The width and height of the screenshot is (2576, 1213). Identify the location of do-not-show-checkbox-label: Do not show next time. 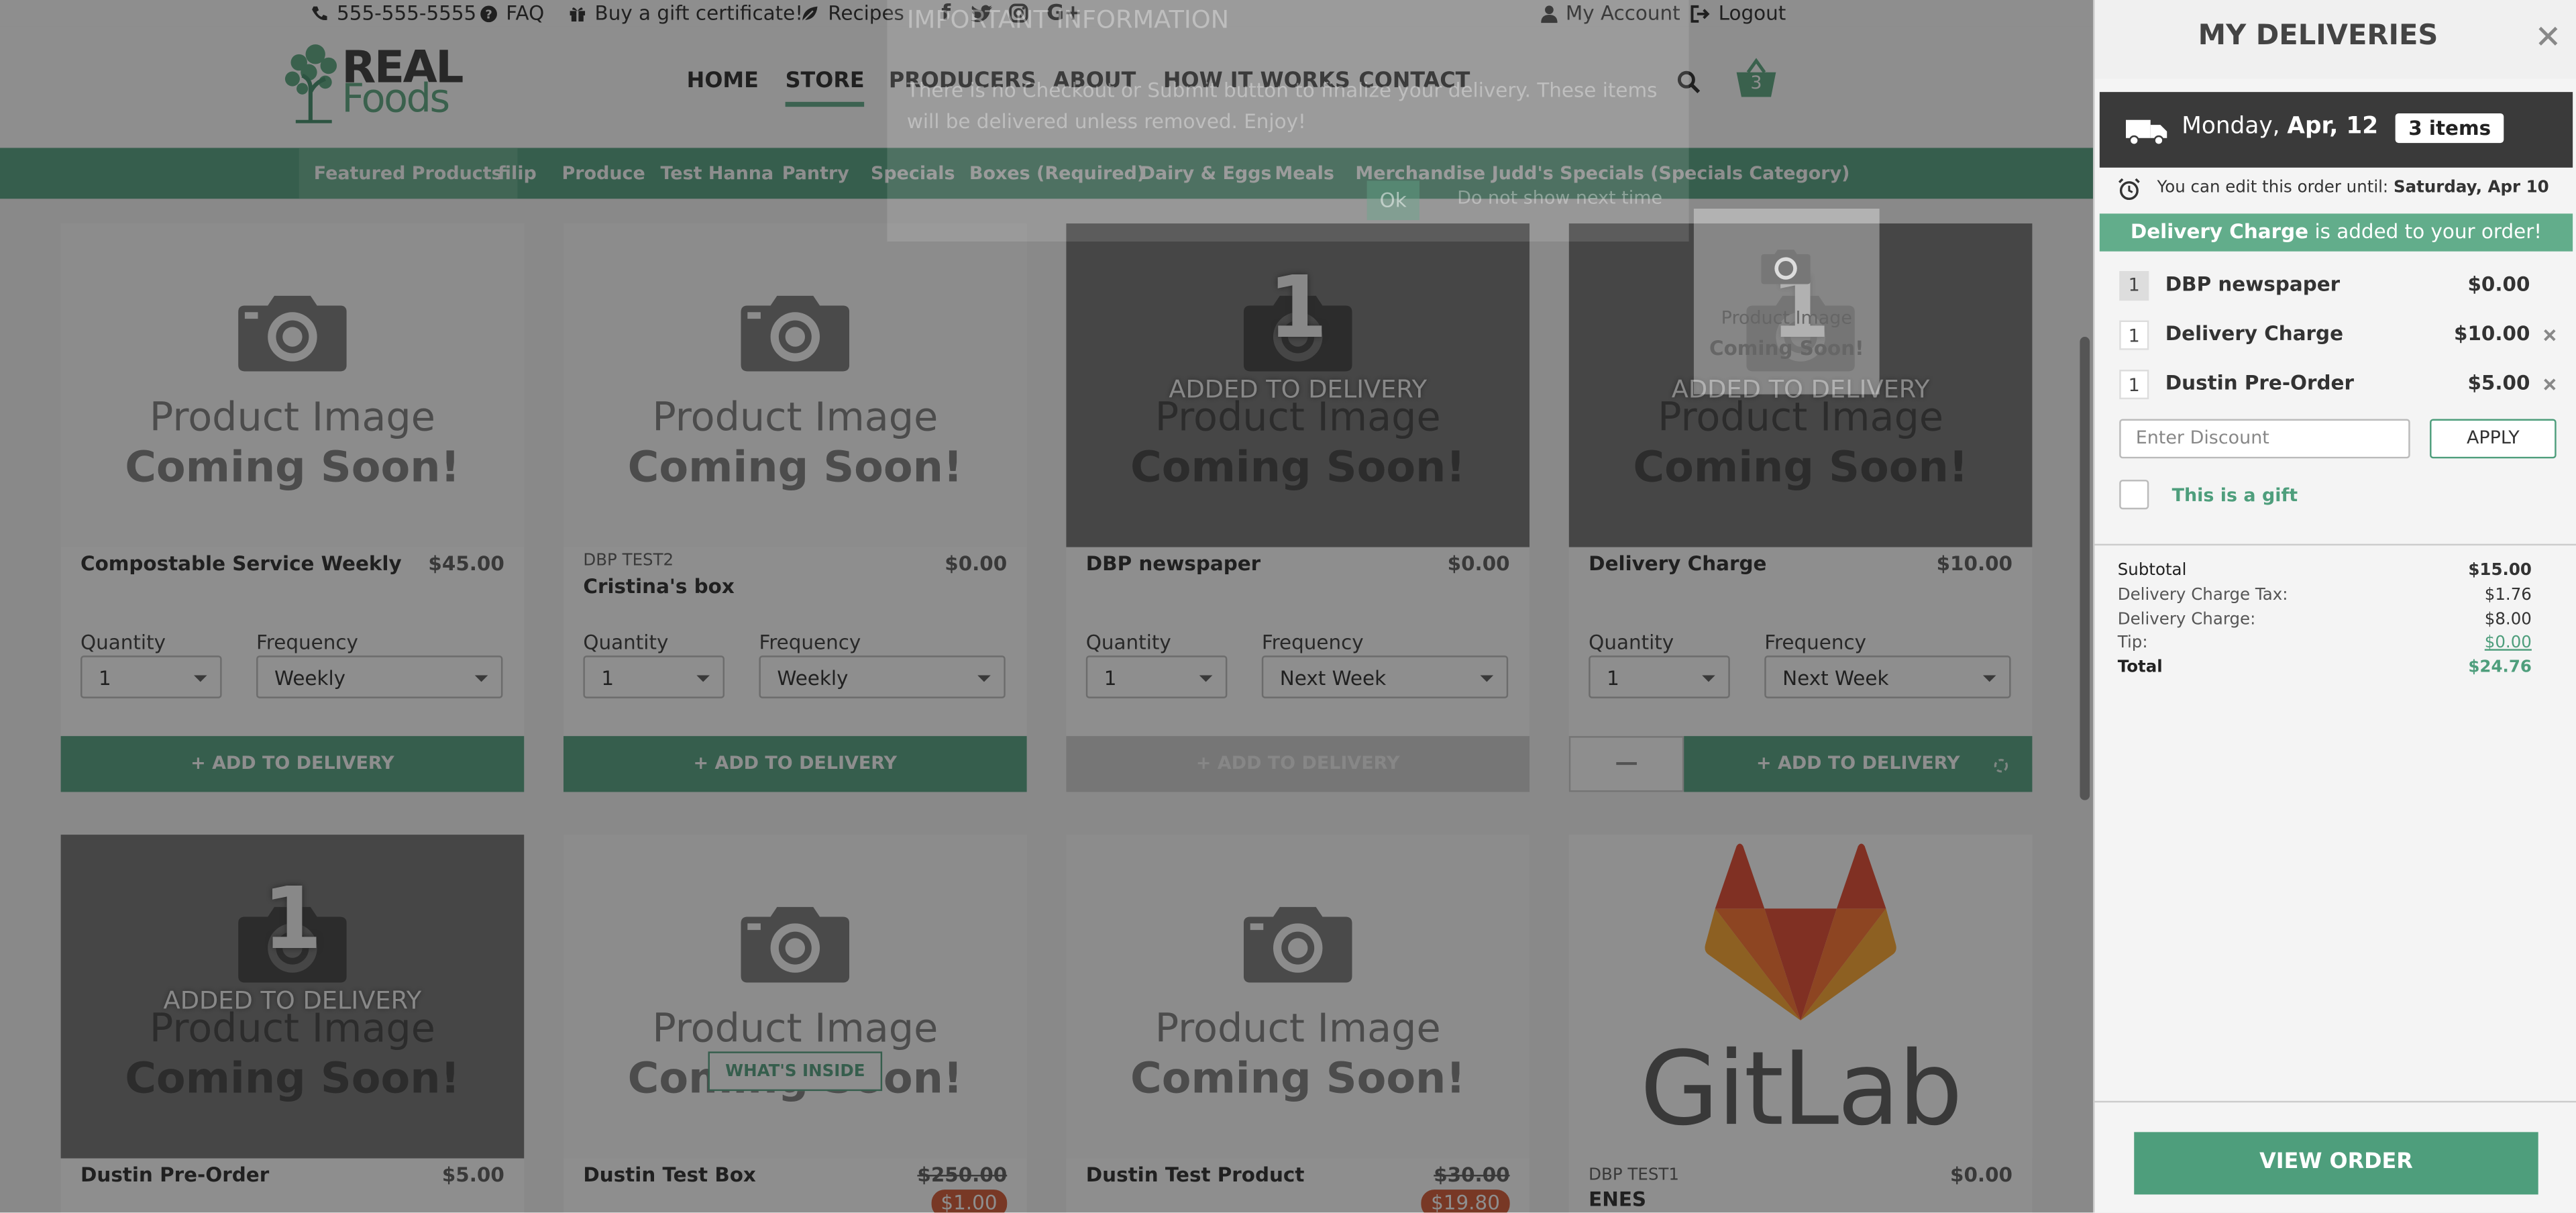
(1559, 198).